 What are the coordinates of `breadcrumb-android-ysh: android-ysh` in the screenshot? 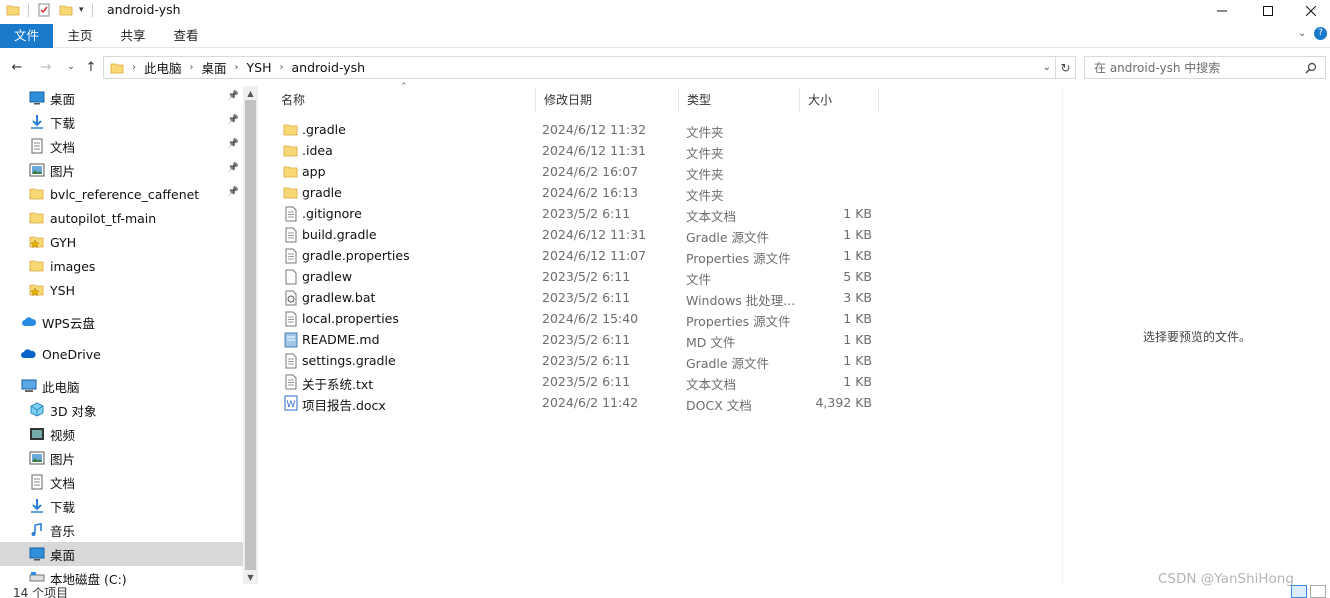 It's located at (329, 67).